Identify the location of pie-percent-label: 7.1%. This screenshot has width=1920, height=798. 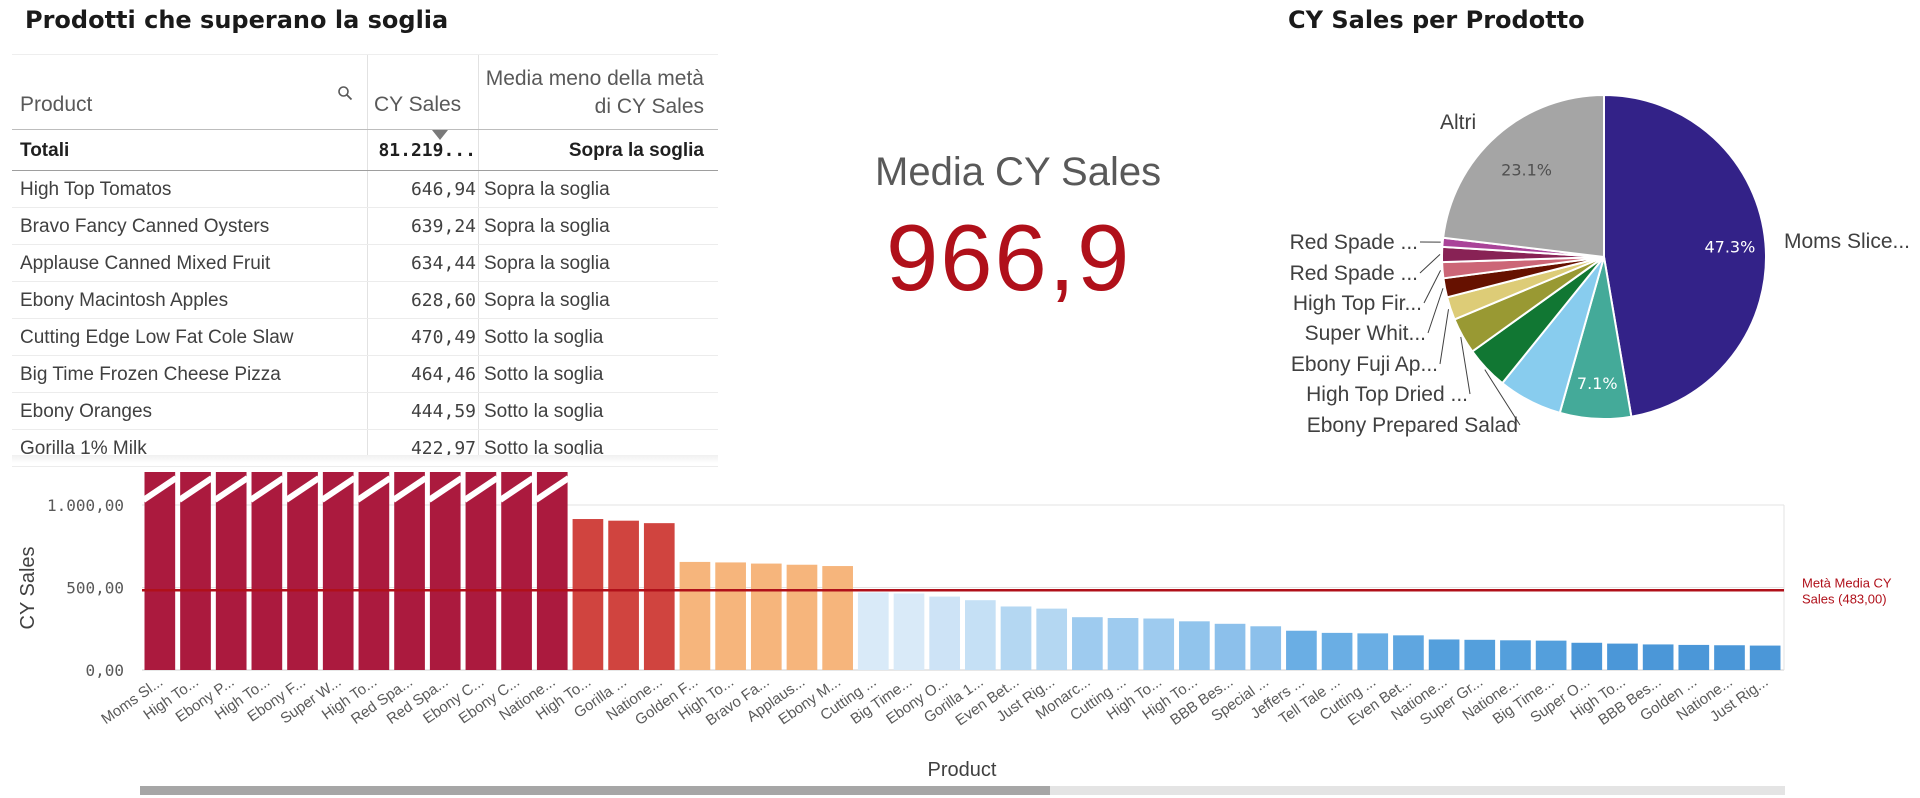
(1597, 383).